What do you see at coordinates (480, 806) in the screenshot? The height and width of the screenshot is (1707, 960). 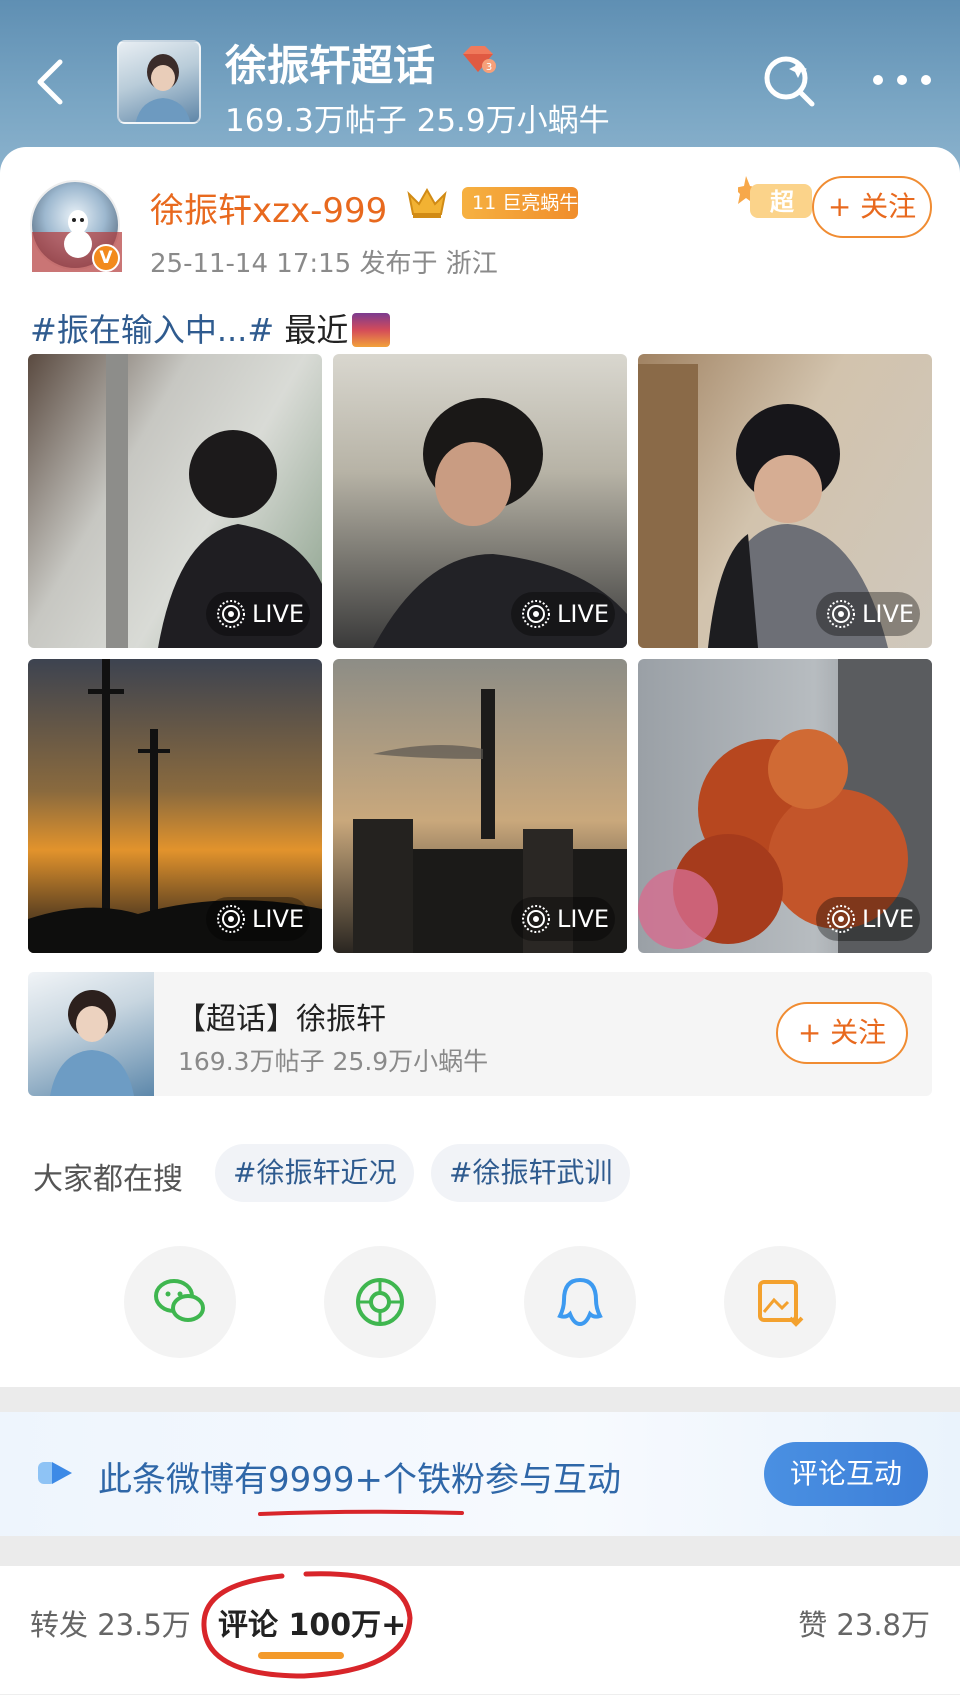 I see `photo-5: LIVE` at bounding box center [480, 806].